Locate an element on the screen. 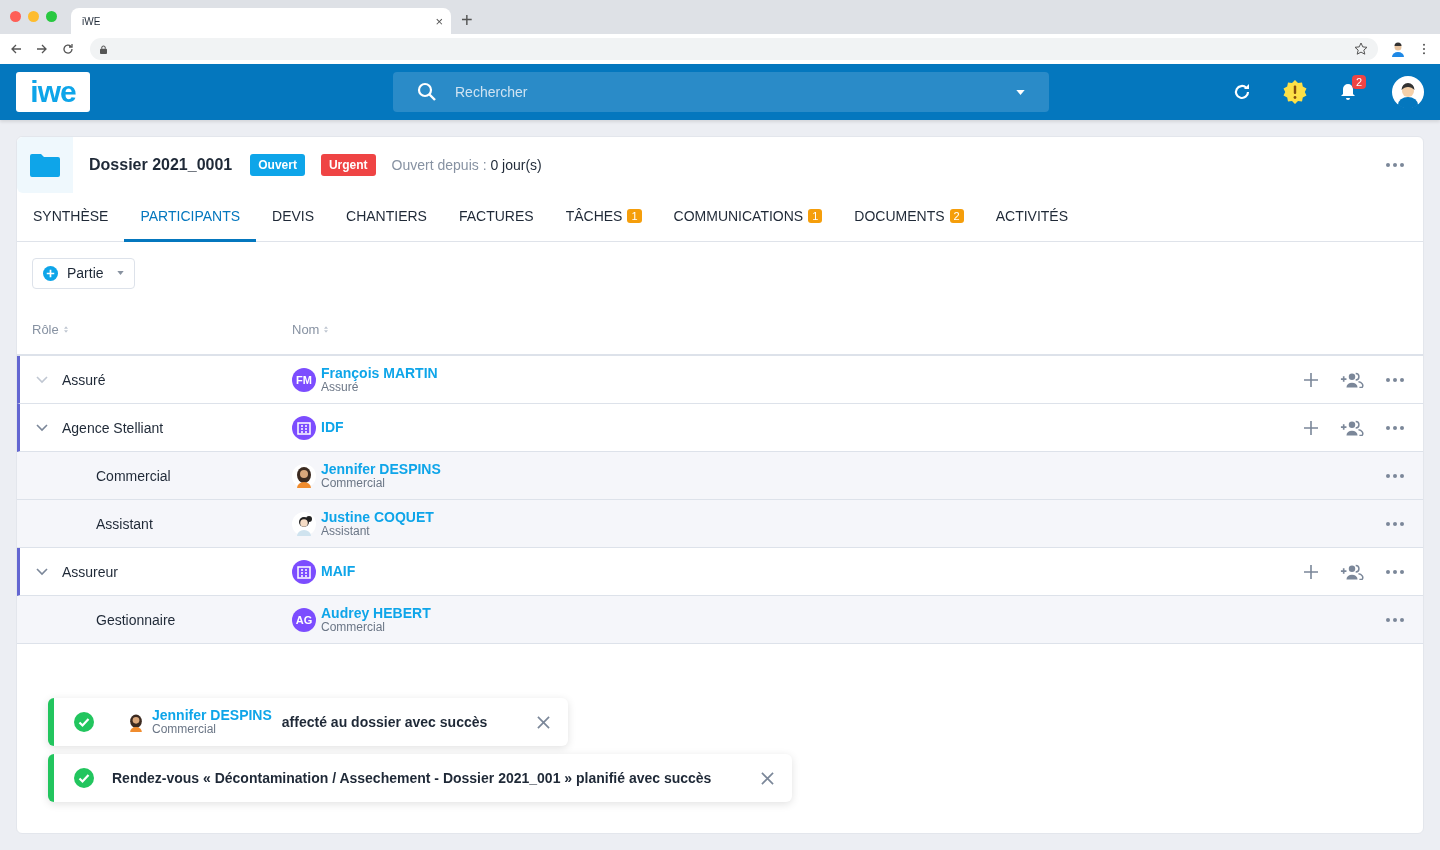 This screenshot has width=1440, height=850. reload-icon is located at coordinates (68, 49).